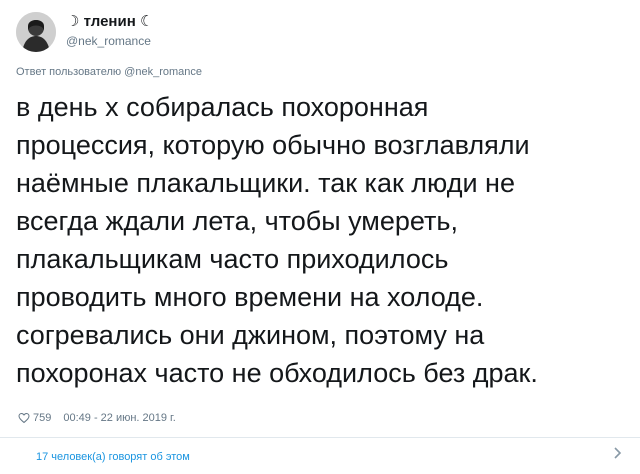  I want to click on tweet-line: плакальщикам часто приходилось, so click(232, 259).